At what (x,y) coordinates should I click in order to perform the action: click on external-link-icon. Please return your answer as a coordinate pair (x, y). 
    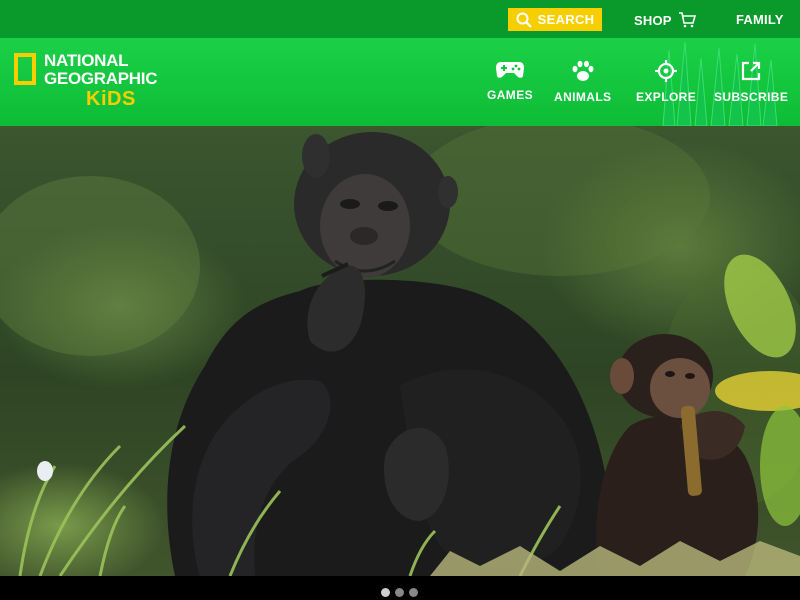
    Looking at the image, I should click on (751, 71).